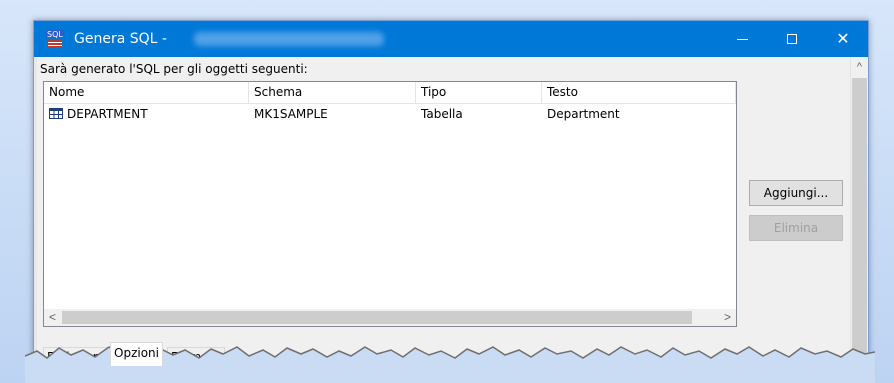  I want to click on list-header: Nome Schema Tipo Testo, so click(390, 93).